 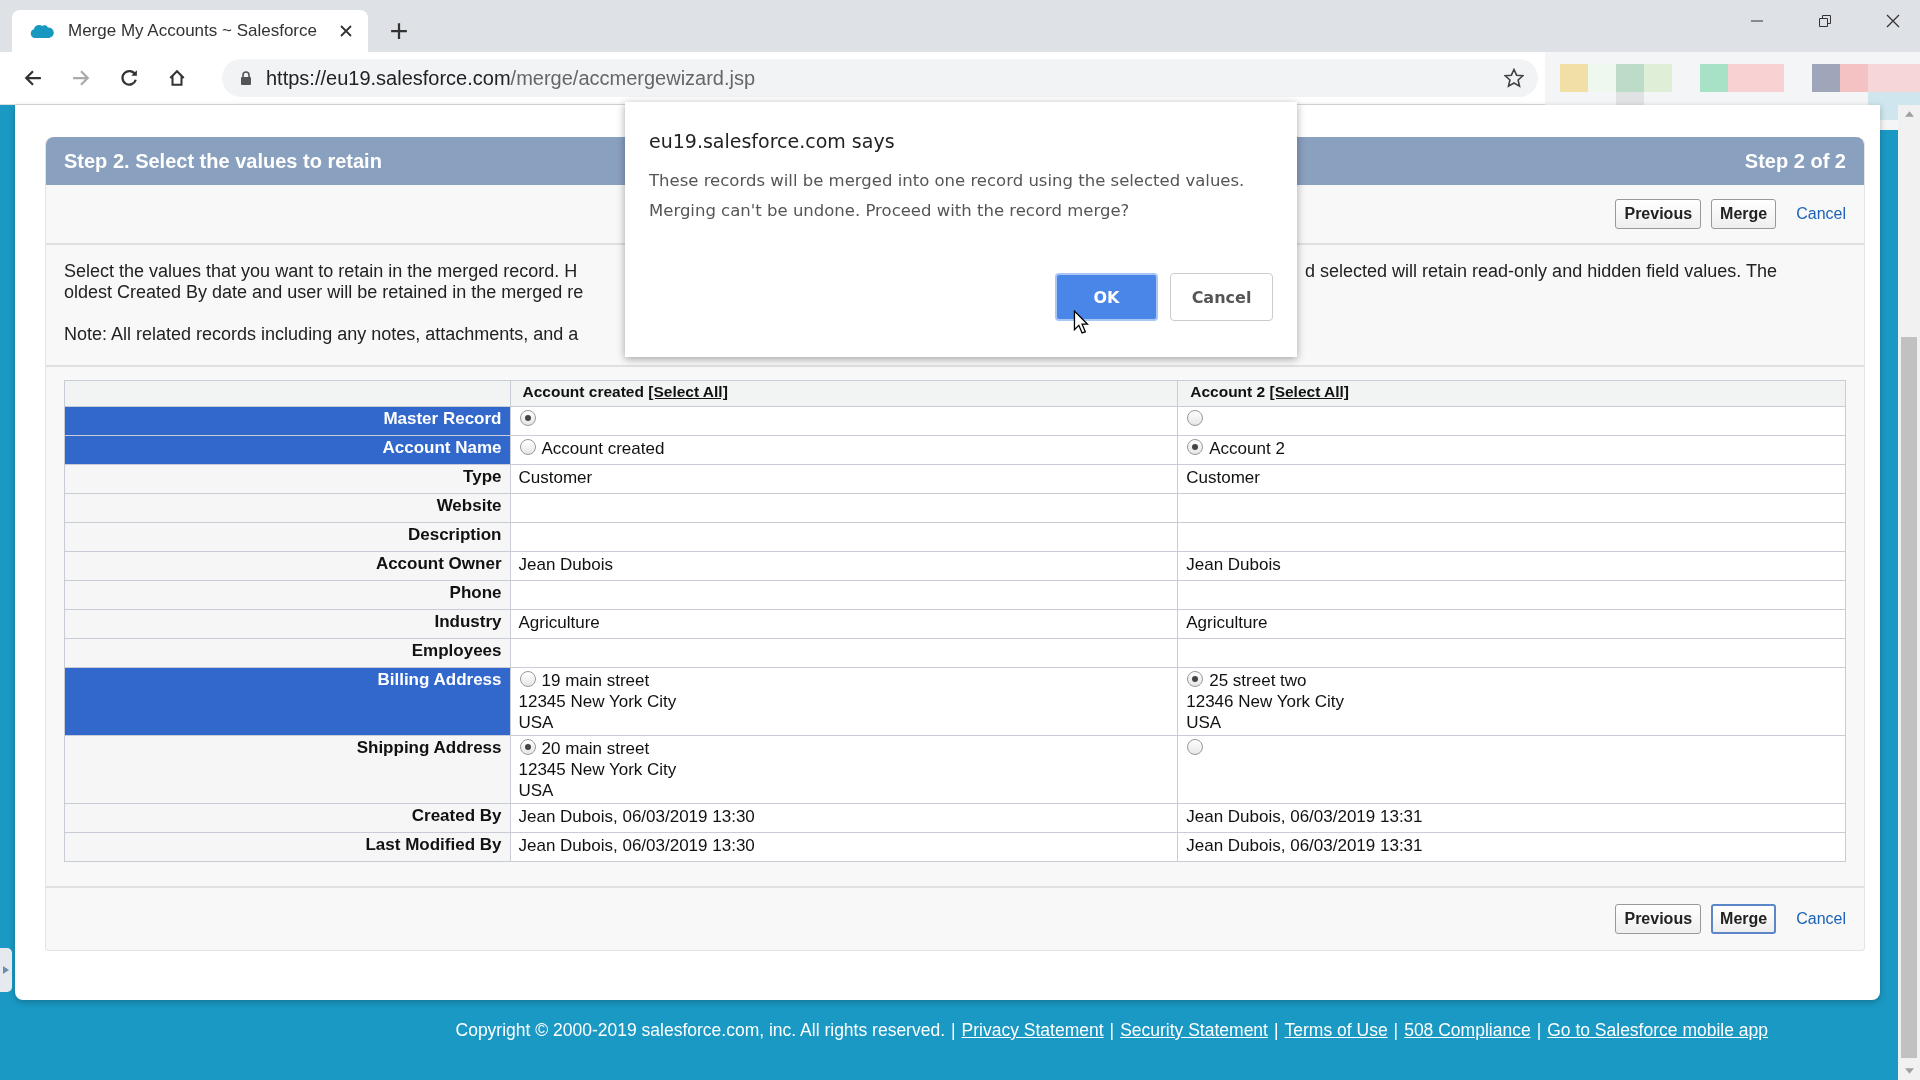 I want to click on ok-button: OK, so click(x=1106, y=297).